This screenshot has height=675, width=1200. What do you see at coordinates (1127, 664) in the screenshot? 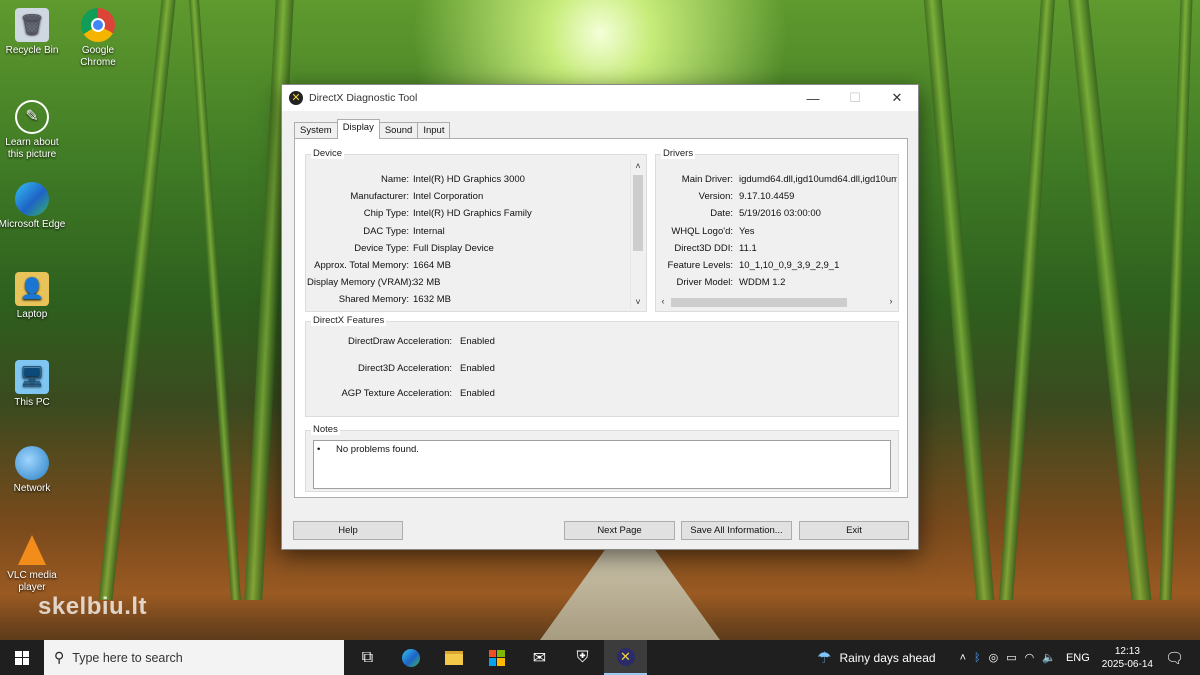
I see `clock-date: 2025-06-14` at bounding box center [1127, 664].